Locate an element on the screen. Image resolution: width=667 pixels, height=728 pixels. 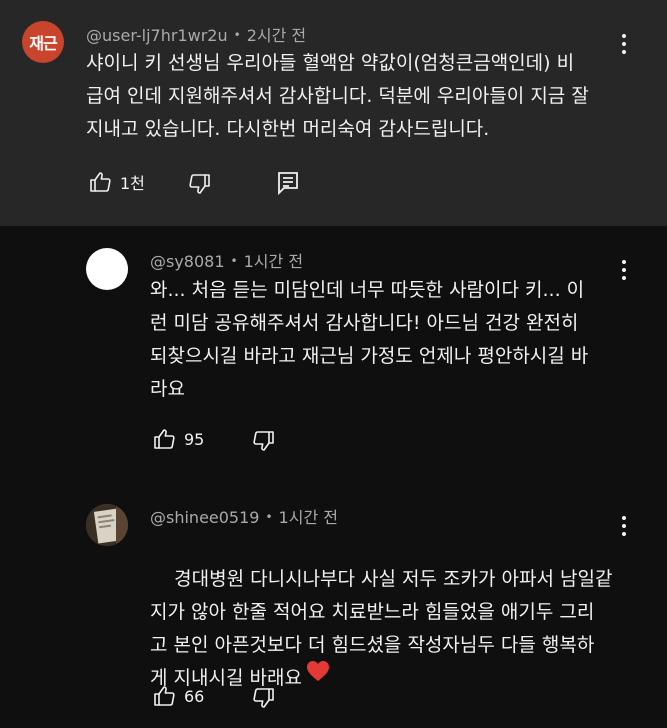
timestamp: 2시간 전 is located at coordinates (276, 35).